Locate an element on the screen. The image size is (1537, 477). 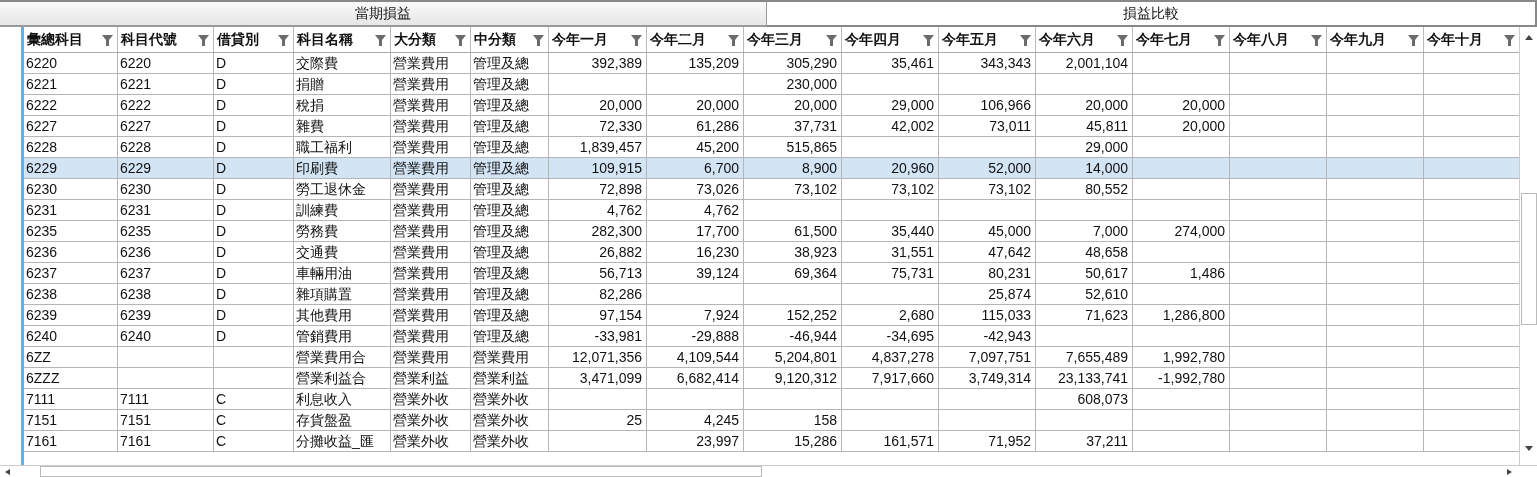
table-cell: 6231 is located at coordinates (42, 210).